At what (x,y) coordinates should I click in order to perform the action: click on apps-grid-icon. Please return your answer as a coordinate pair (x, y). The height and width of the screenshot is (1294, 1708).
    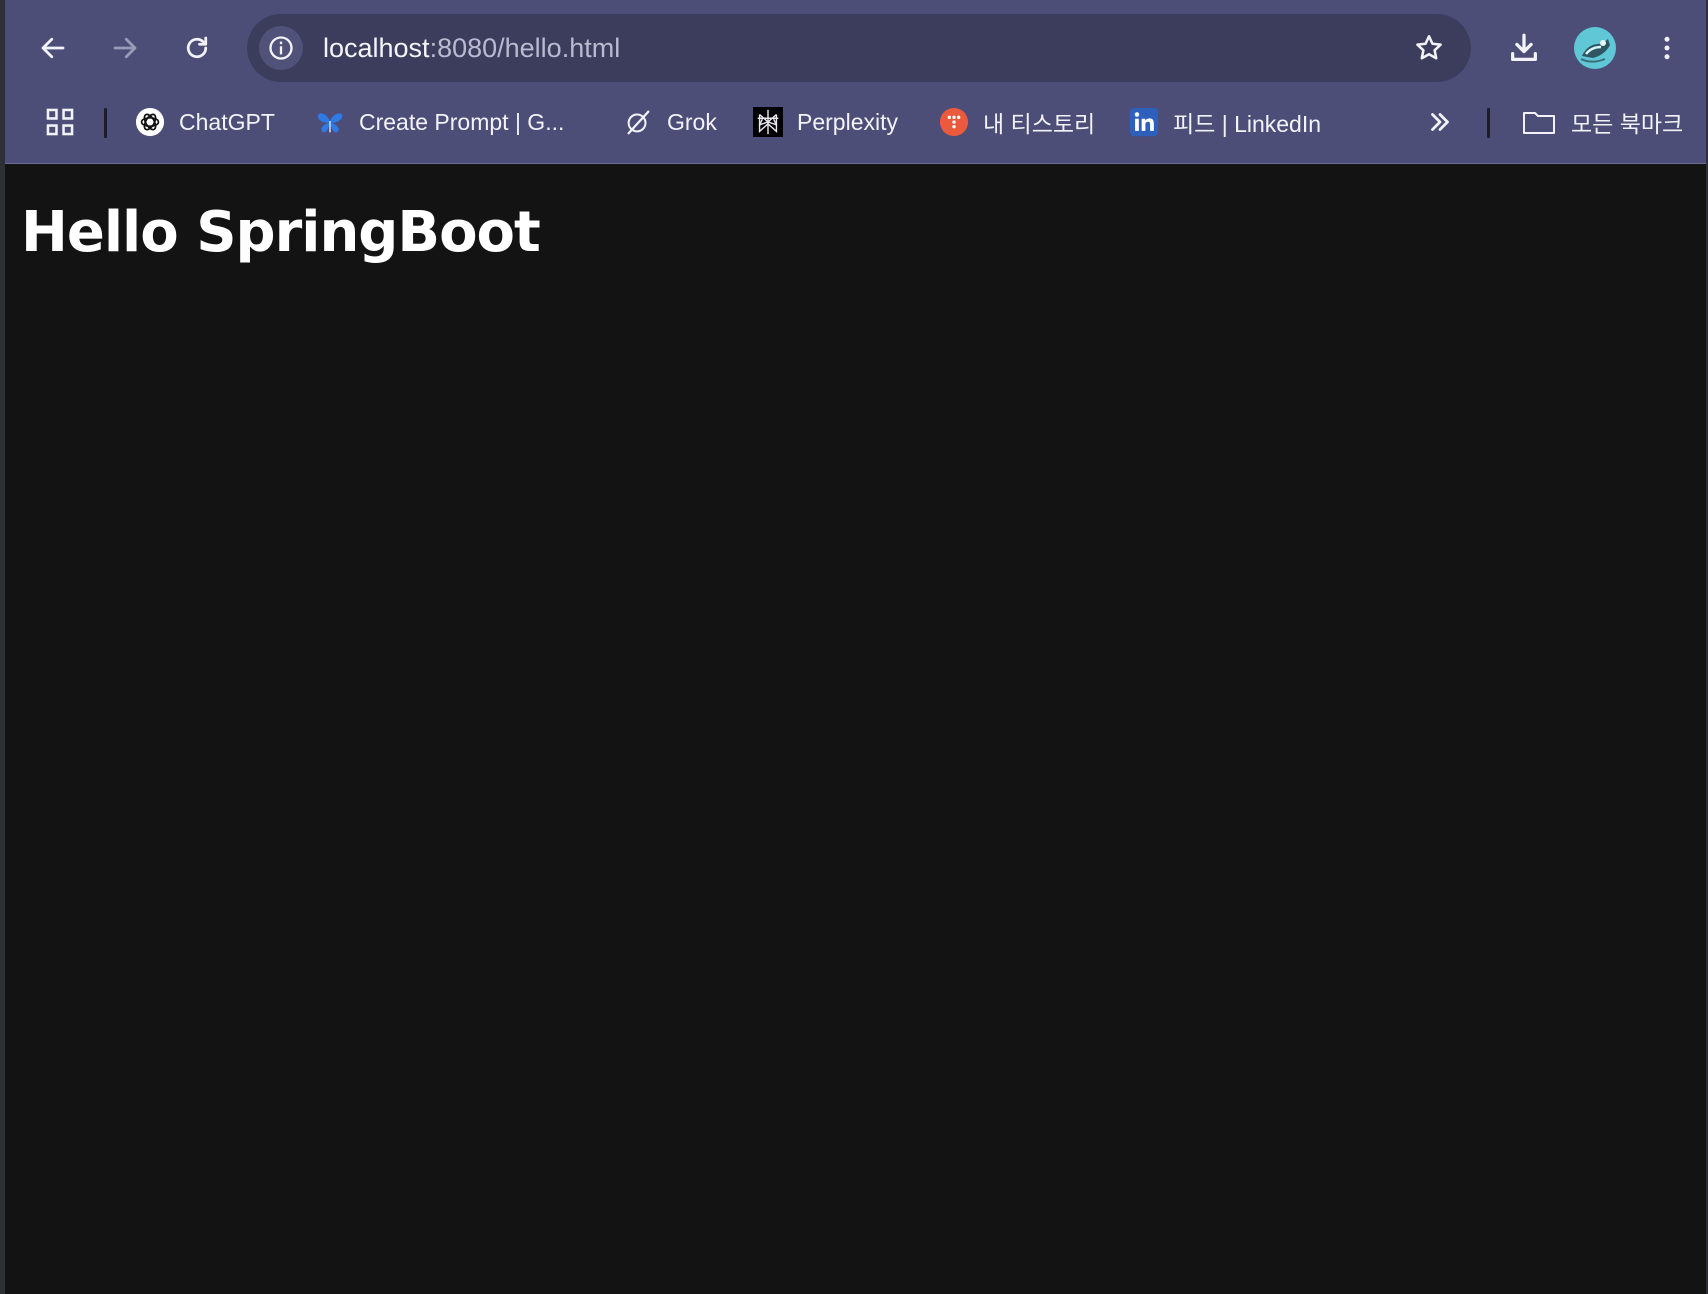
    Looking at the image, I should click on (60, 122).